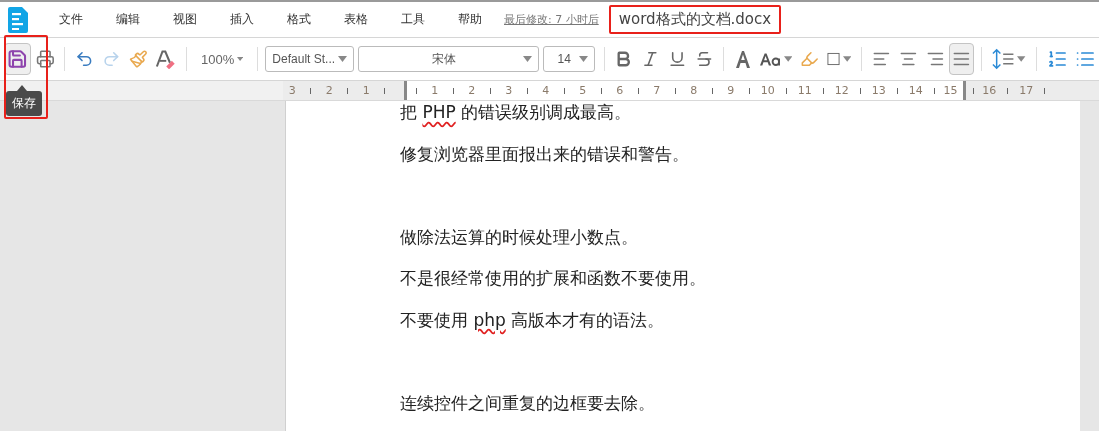  What do you see at coordinates (138, 59) in the screenshot?
I see `brush-icon` at bounding box center [138, 59].